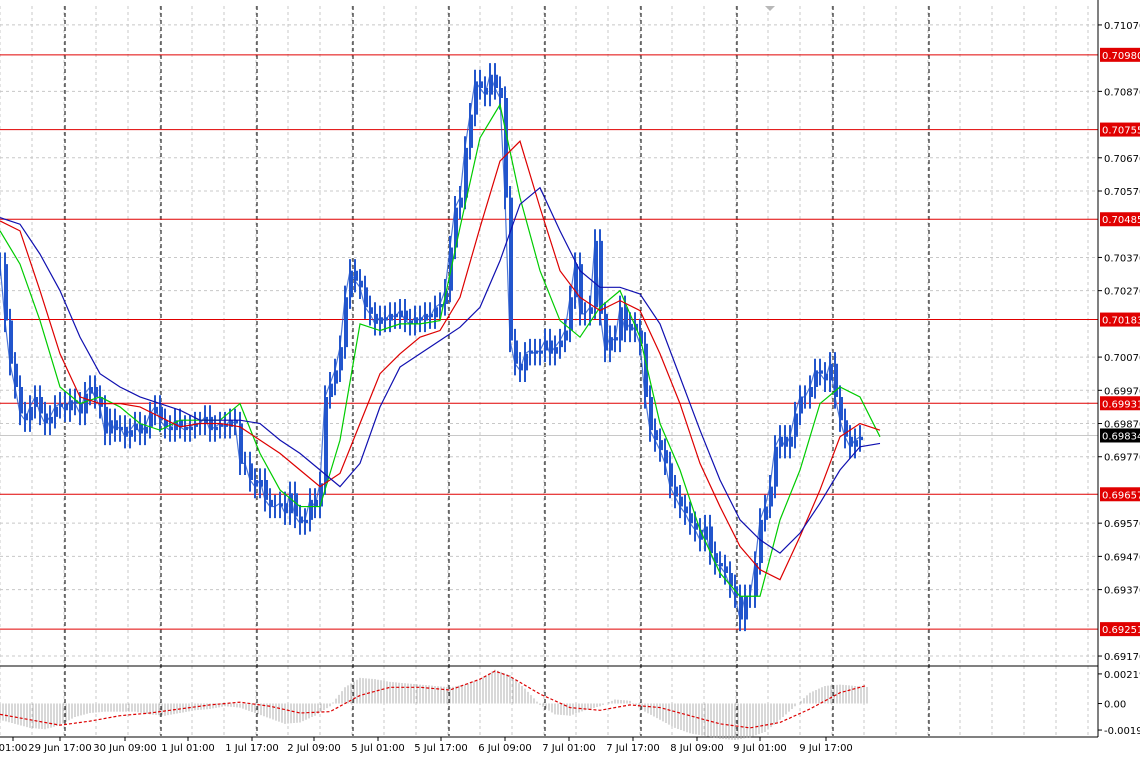 This screenshot has height=762, width=1140. What do you see at coordinates (1122, 557) in the screenshot?
I see `y-tick-label: 0.69470` at bounding box center [1122, 557].